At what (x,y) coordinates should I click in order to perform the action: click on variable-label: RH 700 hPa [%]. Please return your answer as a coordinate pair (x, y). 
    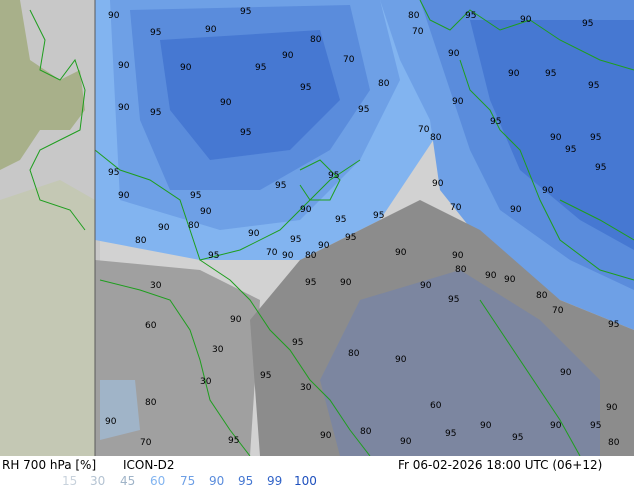
    Looking at the image, I should click on (49, 465).